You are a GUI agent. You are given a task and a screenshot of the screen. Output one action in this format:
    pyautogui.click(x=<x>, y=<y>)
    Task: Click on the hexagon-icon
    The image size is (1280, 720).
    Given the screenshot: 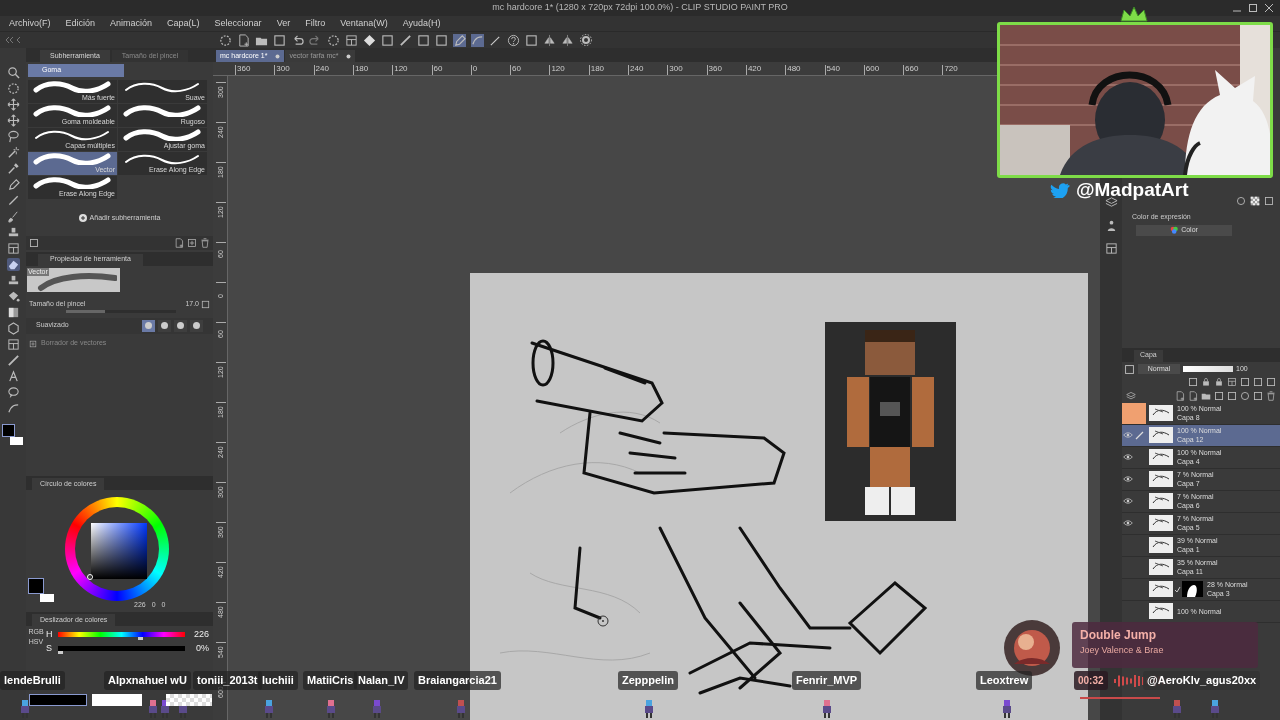 What is the action you would take?
    pyautogui.click(x=13, y=328)
    